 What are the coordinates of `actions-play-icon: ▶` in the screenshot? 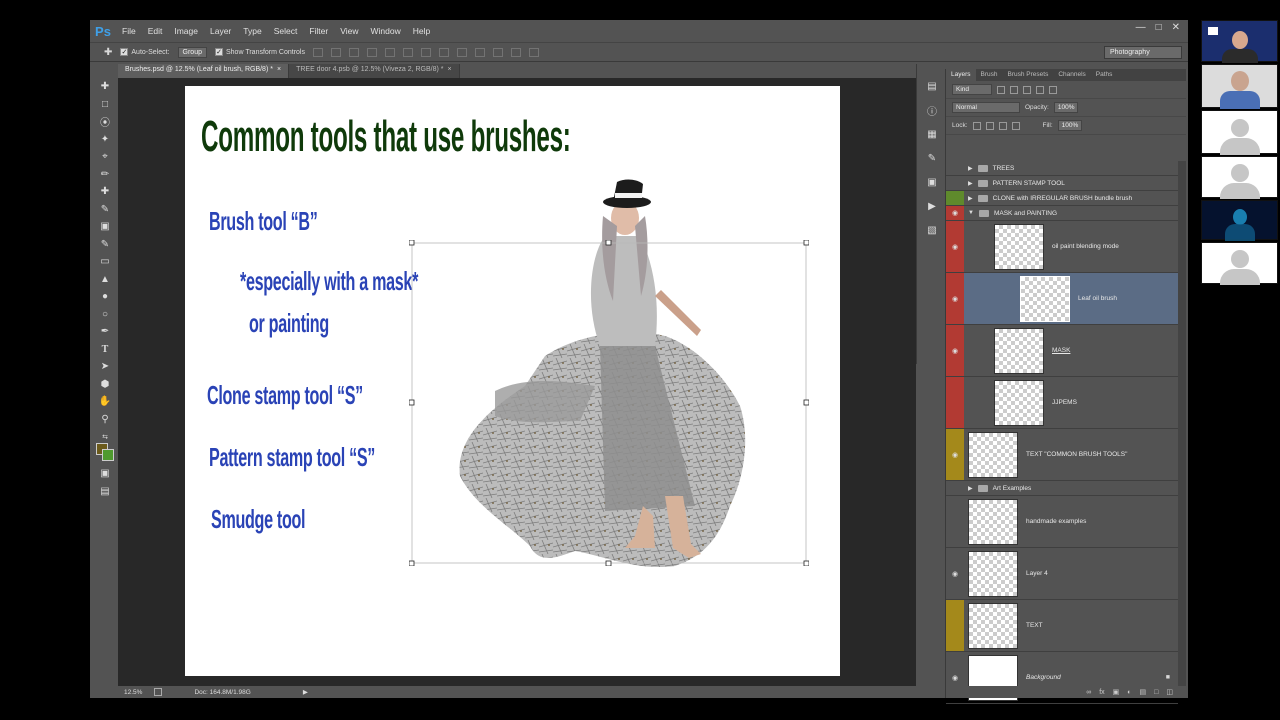 It's located at (932, 206).